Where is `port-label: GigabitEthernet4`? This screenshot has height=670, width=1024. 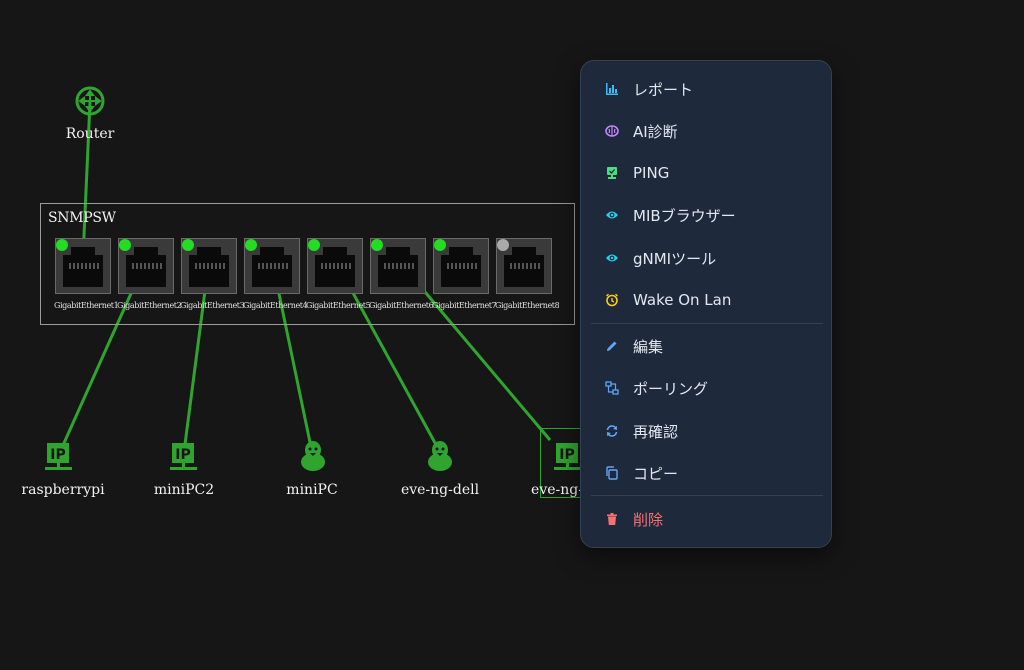
port-label: GigabitEthernet4 is located at coordinates (275, 305).